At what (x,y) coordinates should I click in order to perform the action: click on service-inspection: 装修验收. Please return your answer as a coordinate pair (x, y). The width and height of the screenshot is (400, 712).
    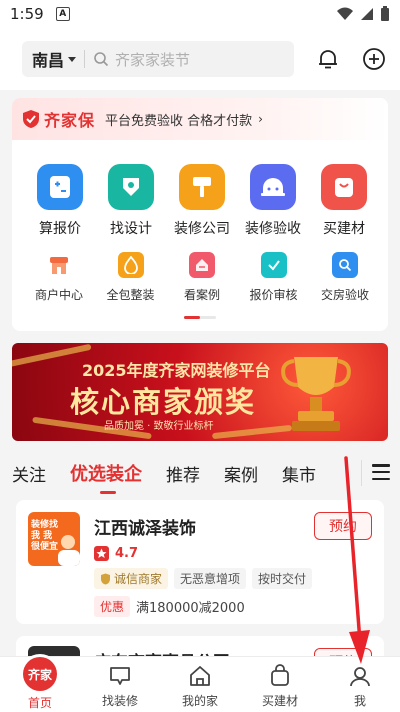
    Looking at the image, I should click on (273, 201).